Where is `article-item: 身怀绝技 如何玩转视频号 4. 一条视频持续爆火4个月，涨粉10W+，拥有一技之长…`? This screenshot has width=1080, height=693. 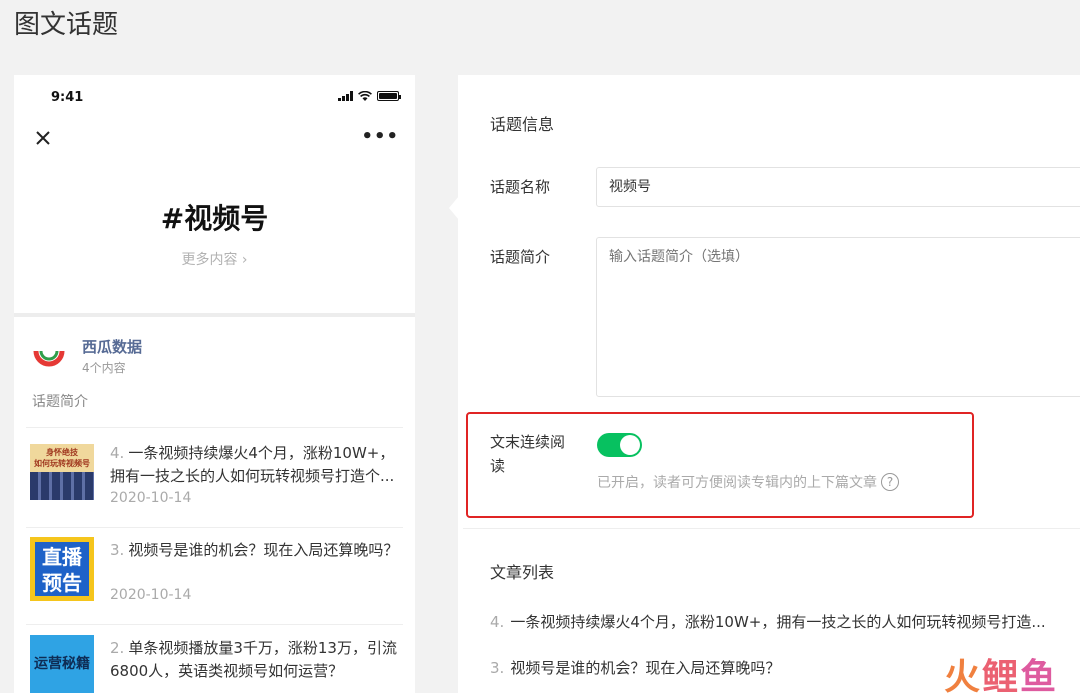
article-item: 身怀绝技 如何玩转视频号 4. 一条视频持续爆火4个月，涨粉10W+，拥有一技之长… is located at coordinates (214, 478).